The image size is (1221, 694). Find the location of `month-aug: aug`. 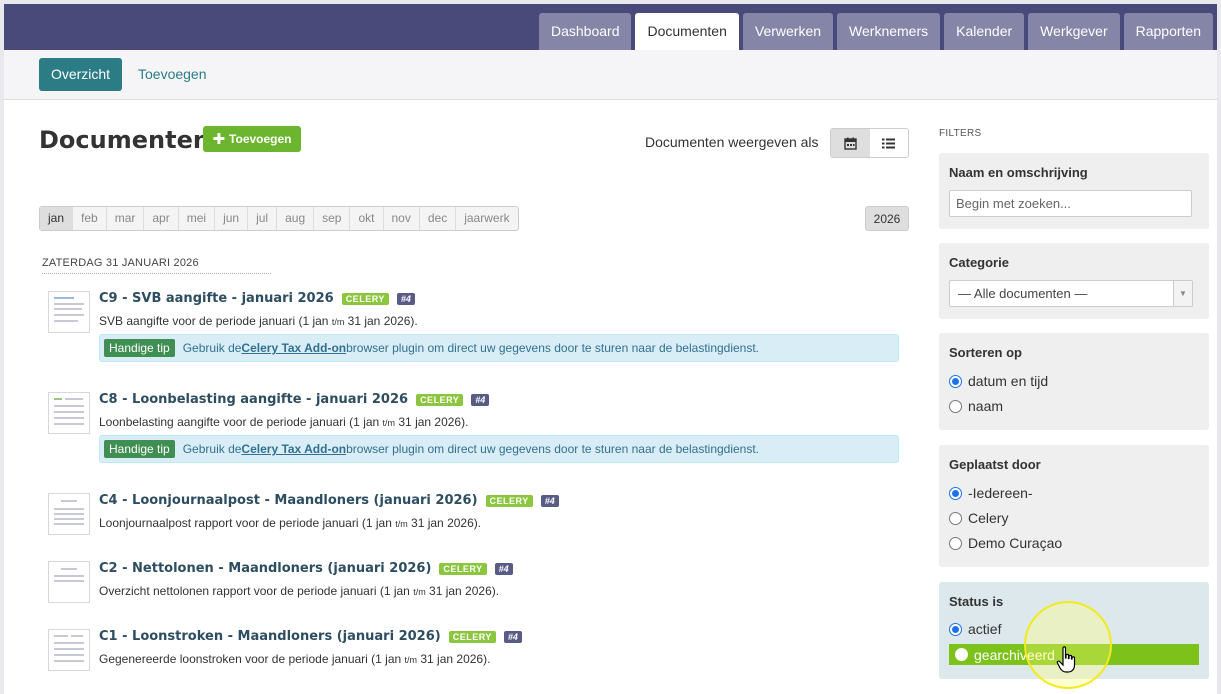

month-aug: aug is located at coordinates (296, 218).